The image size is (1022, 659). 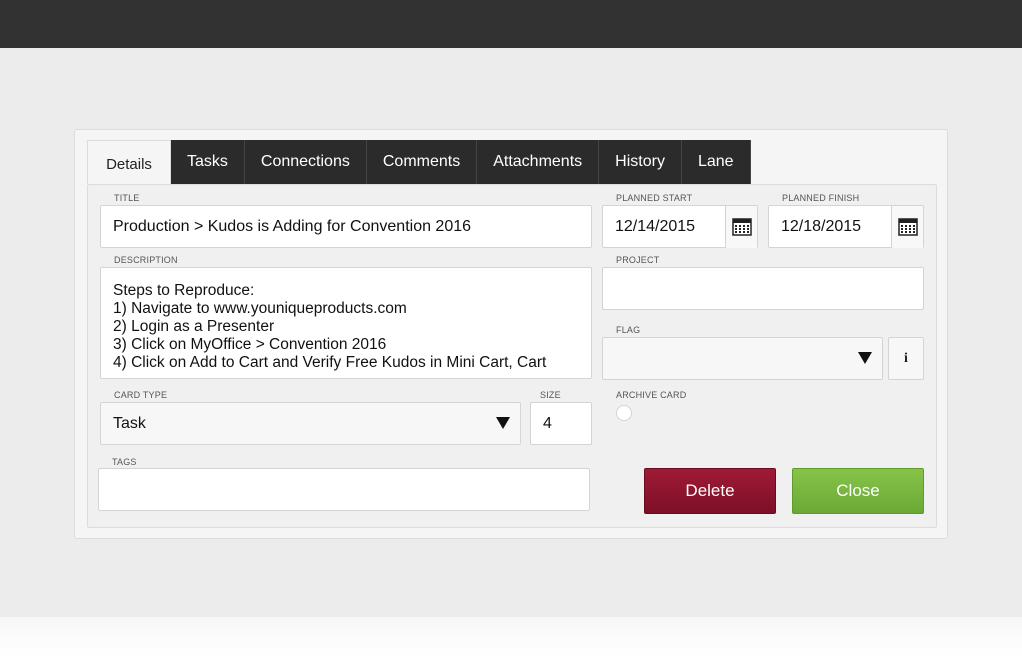 I want to click on card-type-label: CARD TYPE, so click(x=141, y=395).